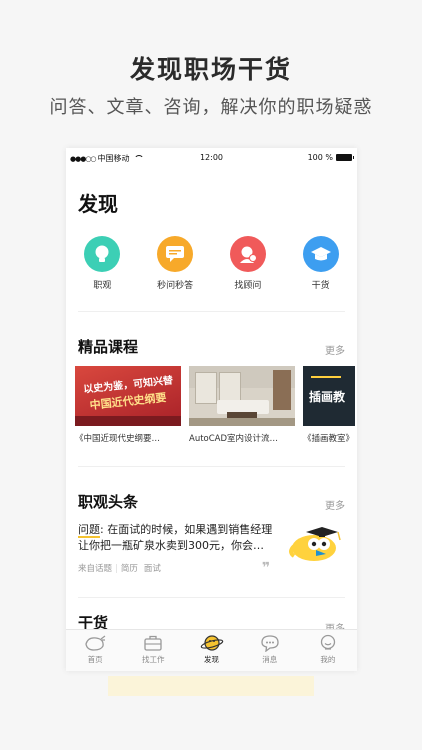 The image size is (422, 750). I want to click on bulb-icon, so click(102, 254).